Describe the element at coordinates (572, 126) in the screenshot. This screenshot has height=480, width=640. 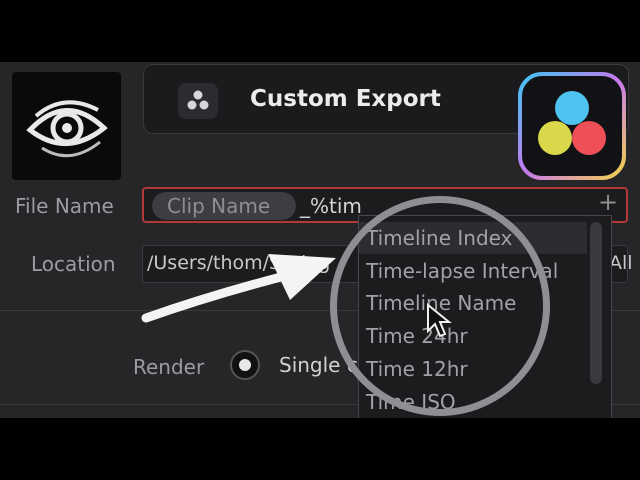
I see `davinci-resolve-logo-icon` at that location.